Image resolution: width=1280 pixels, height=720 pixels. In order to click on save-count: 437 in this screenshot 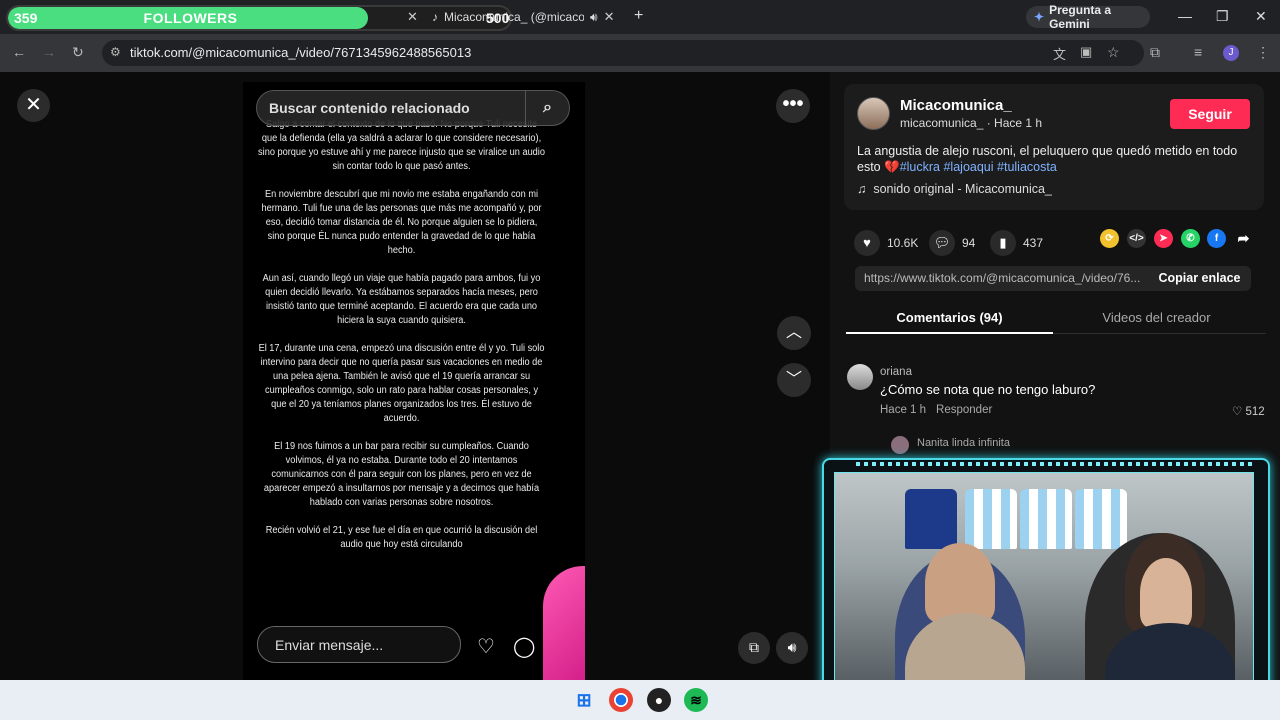, I will do `click(1033, 243)`.